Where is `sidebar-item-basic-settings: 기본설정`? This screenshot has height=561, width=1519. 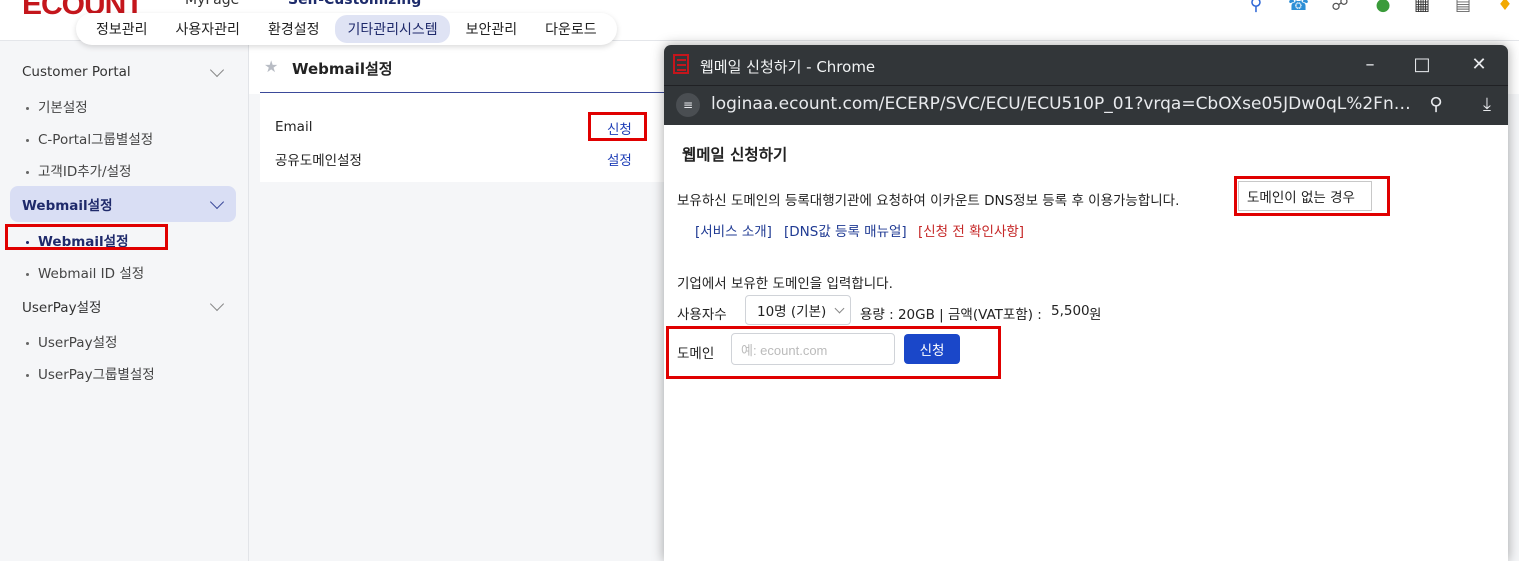
sidebar-item-basic-settings: 기본설정 is located at coordinates (57, 106).